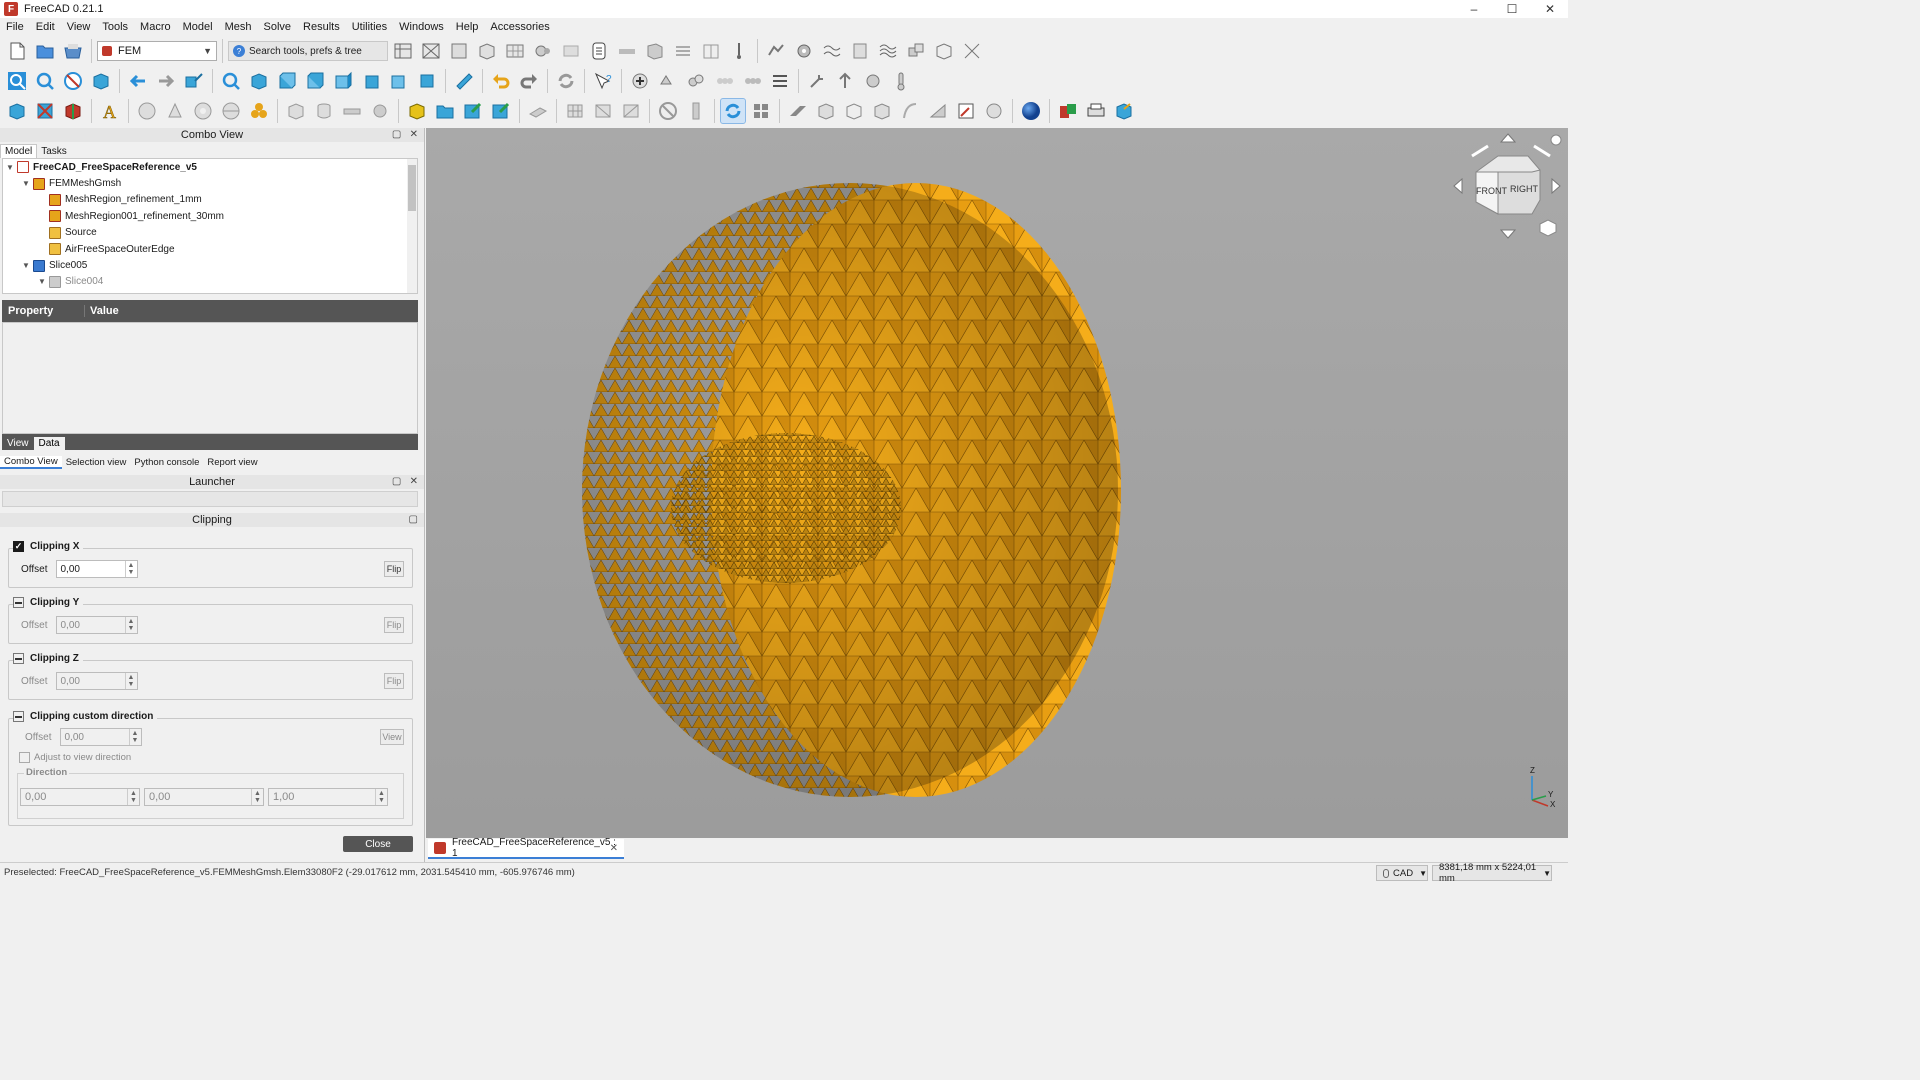 The image size is (1920, 1080). I want to click on close-window-button: ✕, so click(1550, 9).